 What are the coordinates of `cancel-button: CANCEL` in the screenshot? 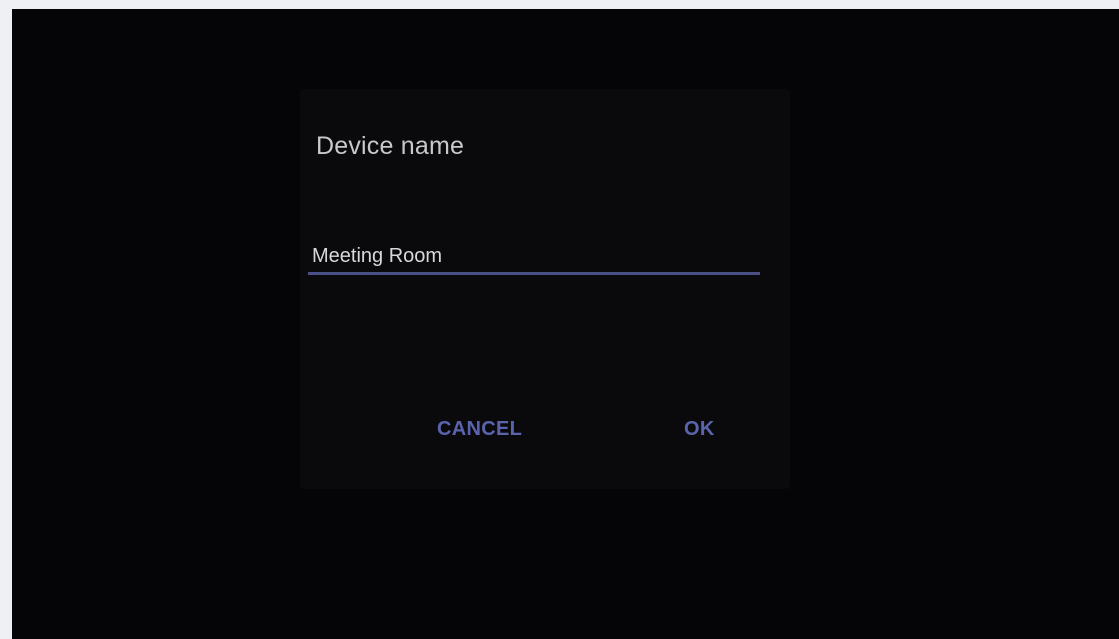 It's located at (479, 429).